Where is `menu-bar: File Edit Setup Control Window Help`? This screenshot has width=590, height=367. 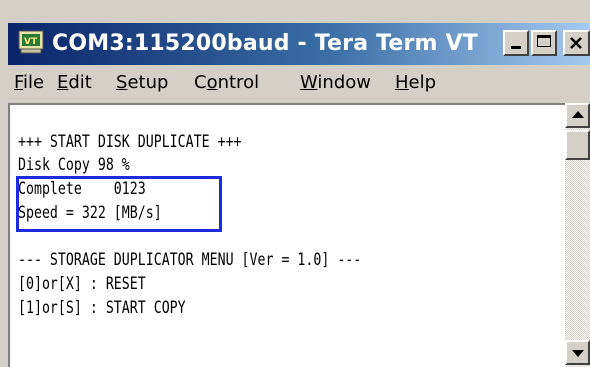
menu-bar: File Edit Setup Control Window Help is located at coordinates (299, 83).